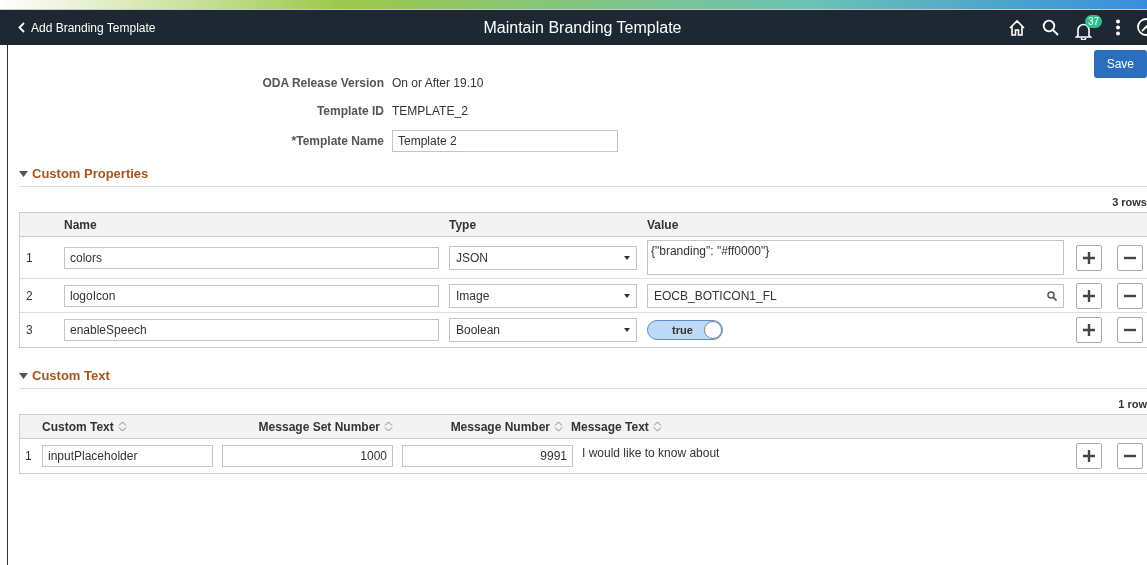 The height and width of the screenshot is (565, 1147). Describe the element at coordinates (855, 257) in the screenshot. I see `value-field: {"branding": "#ff0000"}` at that location.